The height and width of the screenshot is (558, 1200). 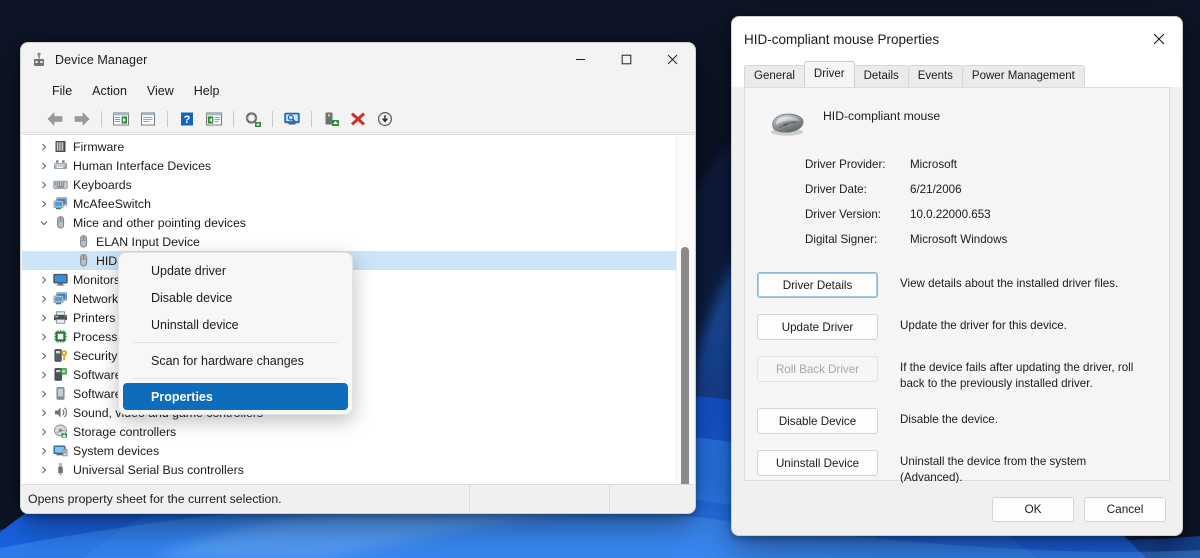 What do you see at coordinates (881, 76) in the screenshot?
I see `tab-details: Details` at bounding box center [881, 76].